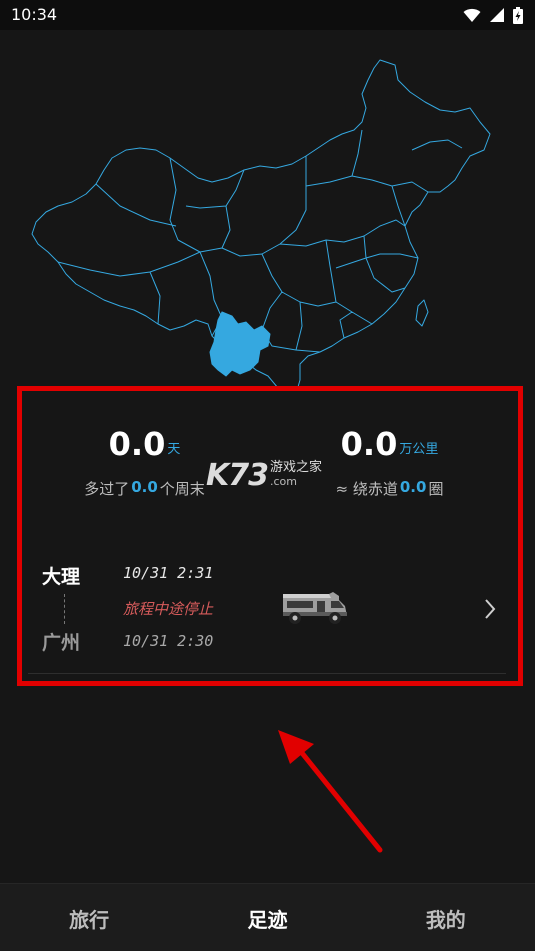  What do you see at coordinates (518, 15) in the screenshot?
I see `battery-icon` at bounding box center [518, 15].